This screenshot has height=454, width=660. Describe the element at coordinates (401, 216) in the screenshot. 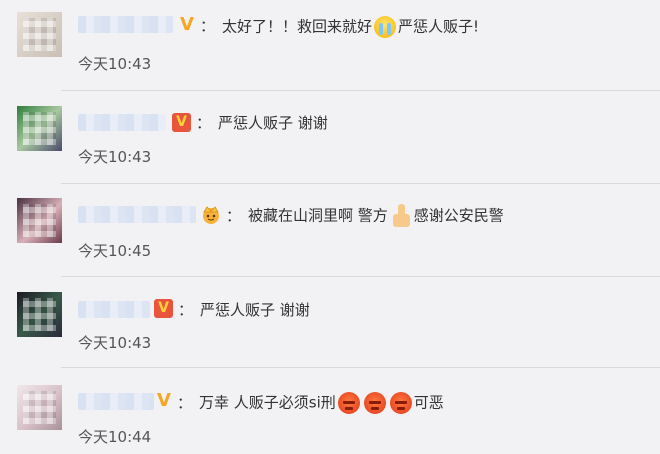

I see `thumbs-up-icon` at that location.